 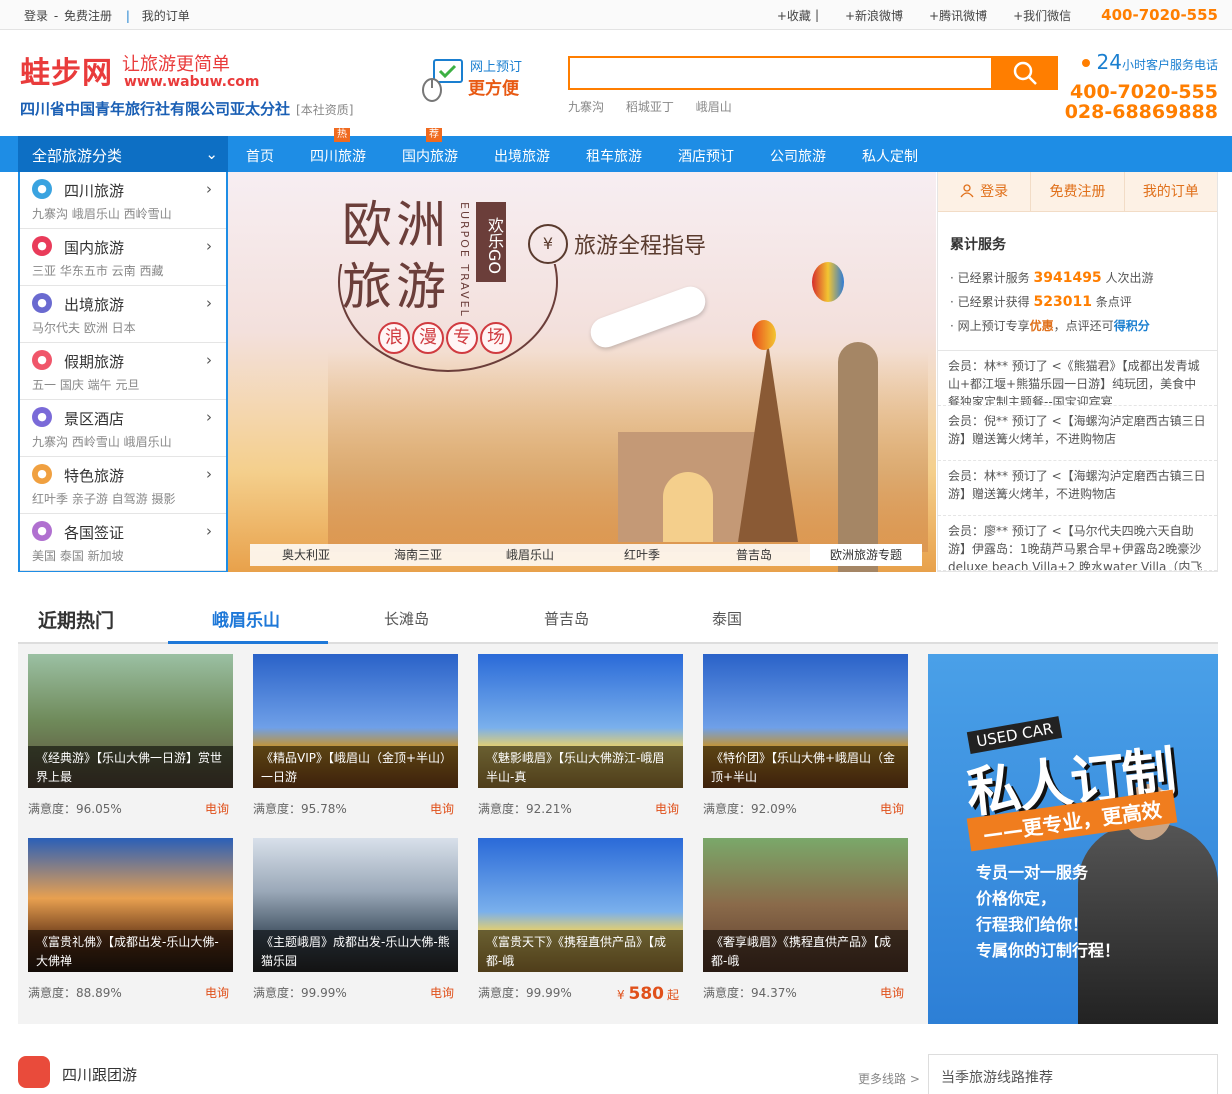 I want to click on category-item: ● 出境旅游 › 马尔代夫 欧洲 日本, so click(x=123, y=314).